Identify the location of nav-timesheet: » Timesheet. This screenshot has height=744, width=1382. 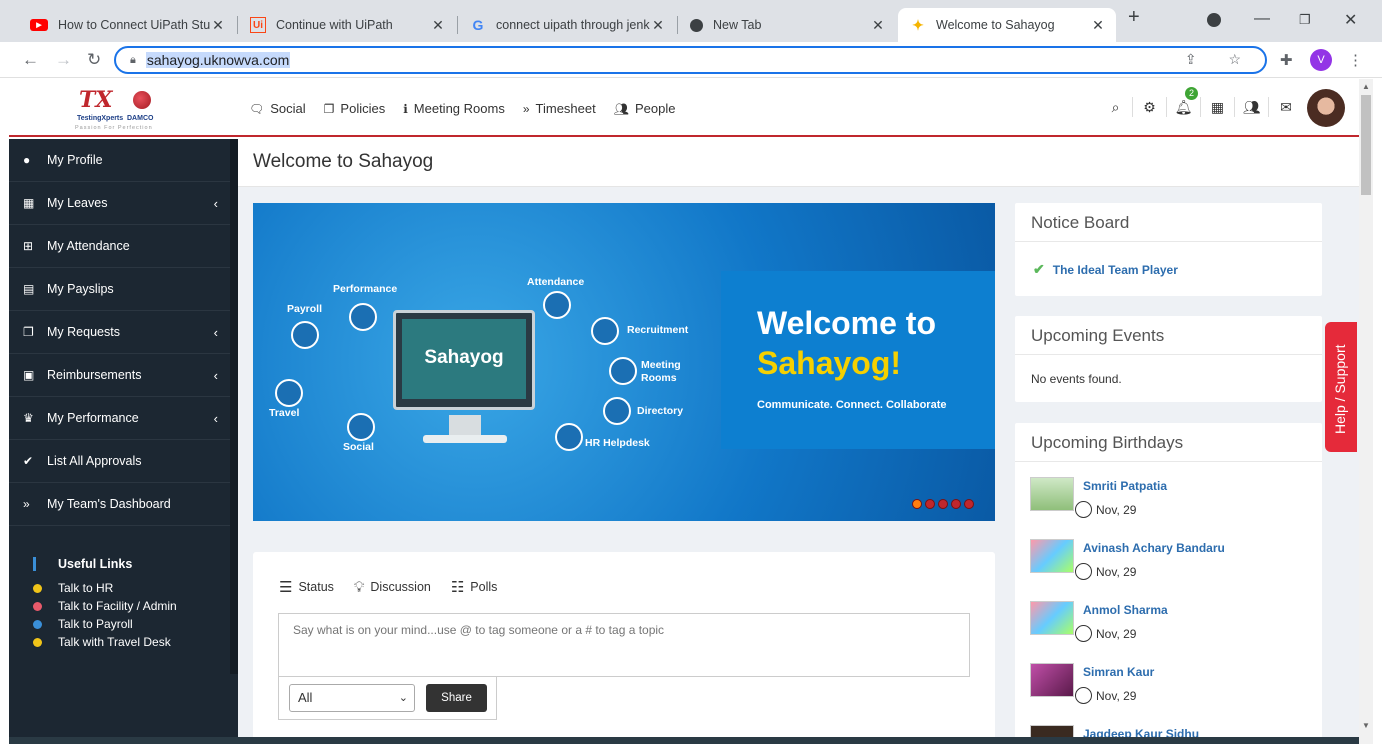
(559, 108).